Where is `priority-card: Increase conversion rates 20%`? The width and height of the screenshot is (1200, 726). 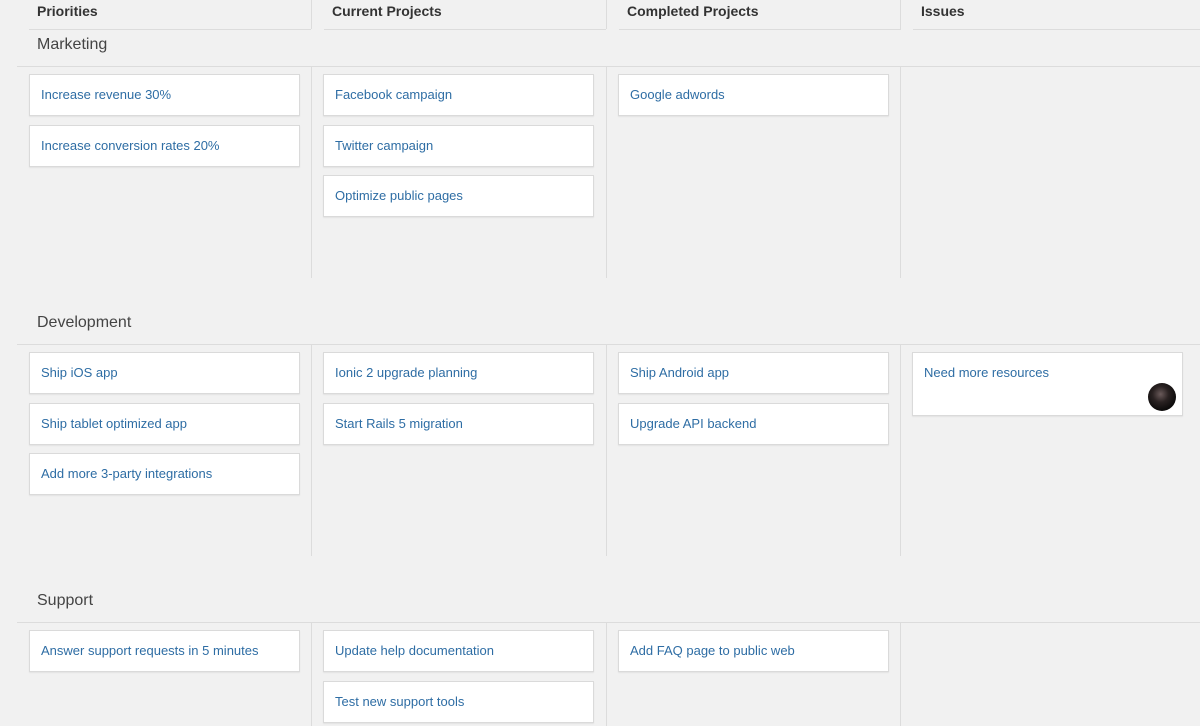 priority-card: Increase conversion rates 20% is located at coordinates (164, 146).